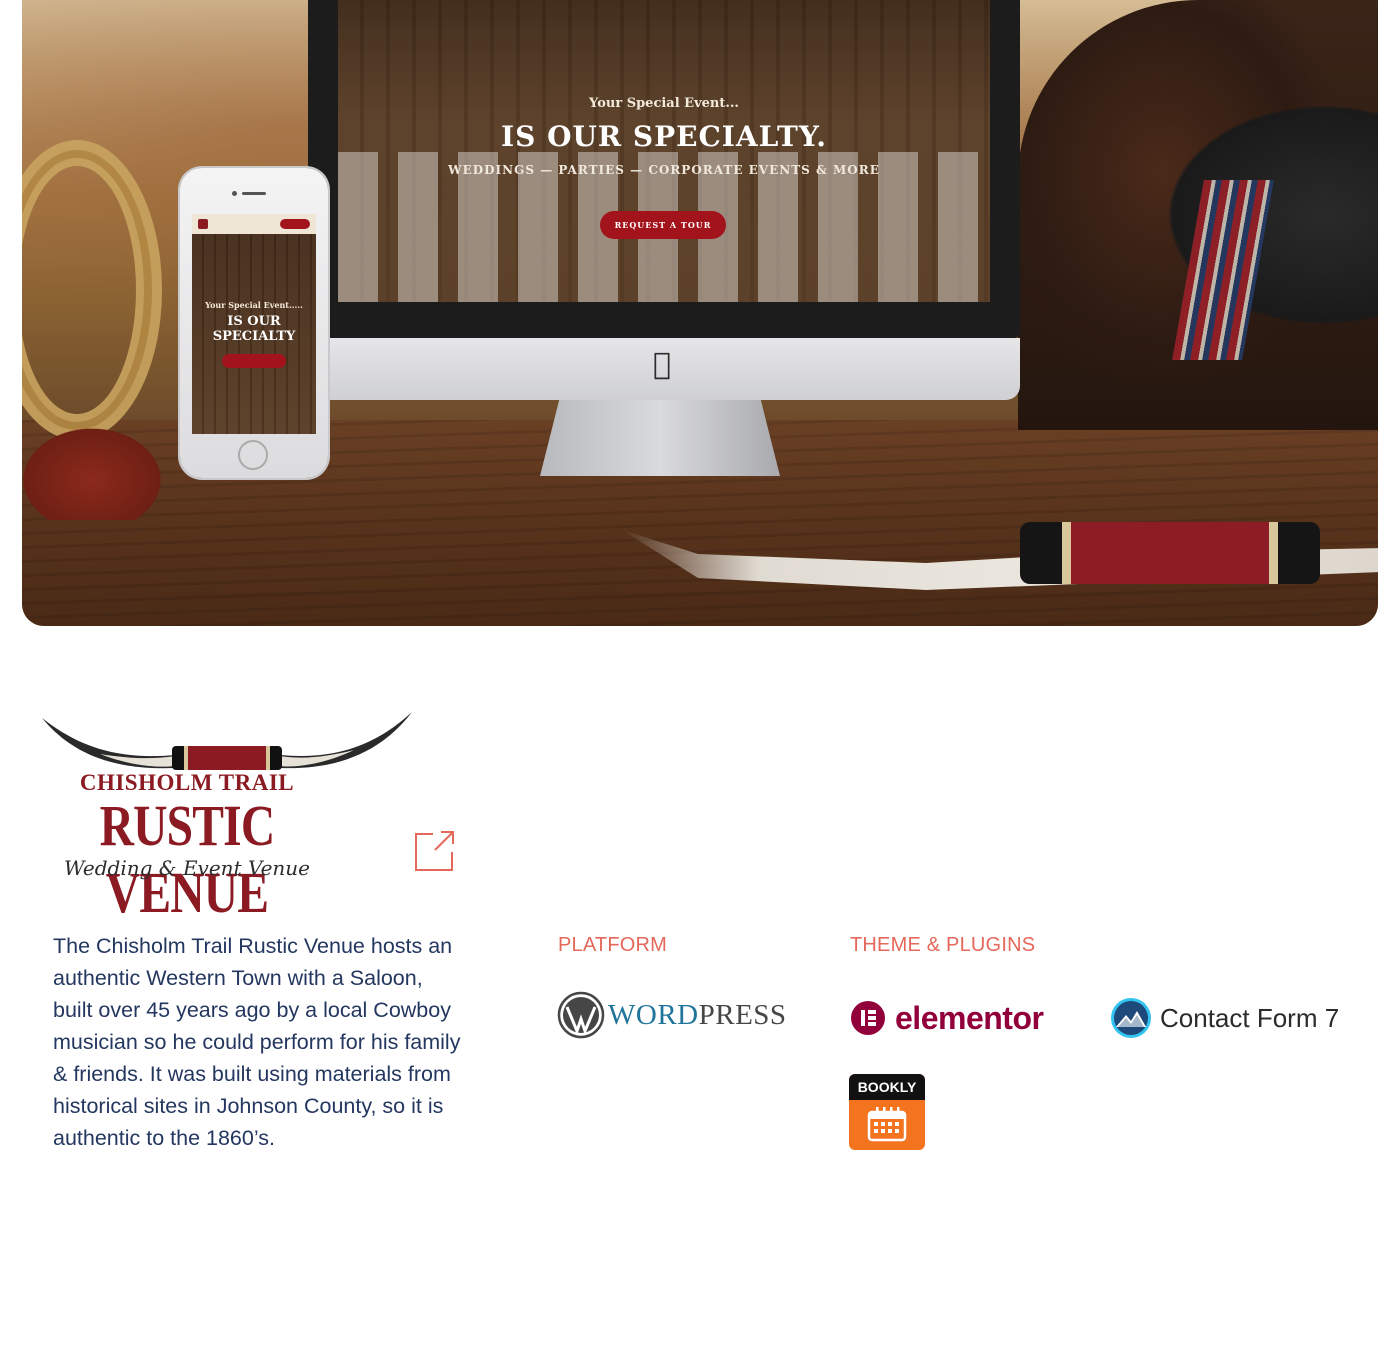  What do you see at coordinates (943, 945) in the screenshot?
I see `theme-plugins-label: THEME & PLUGINS` at bounding box center [943, 945].